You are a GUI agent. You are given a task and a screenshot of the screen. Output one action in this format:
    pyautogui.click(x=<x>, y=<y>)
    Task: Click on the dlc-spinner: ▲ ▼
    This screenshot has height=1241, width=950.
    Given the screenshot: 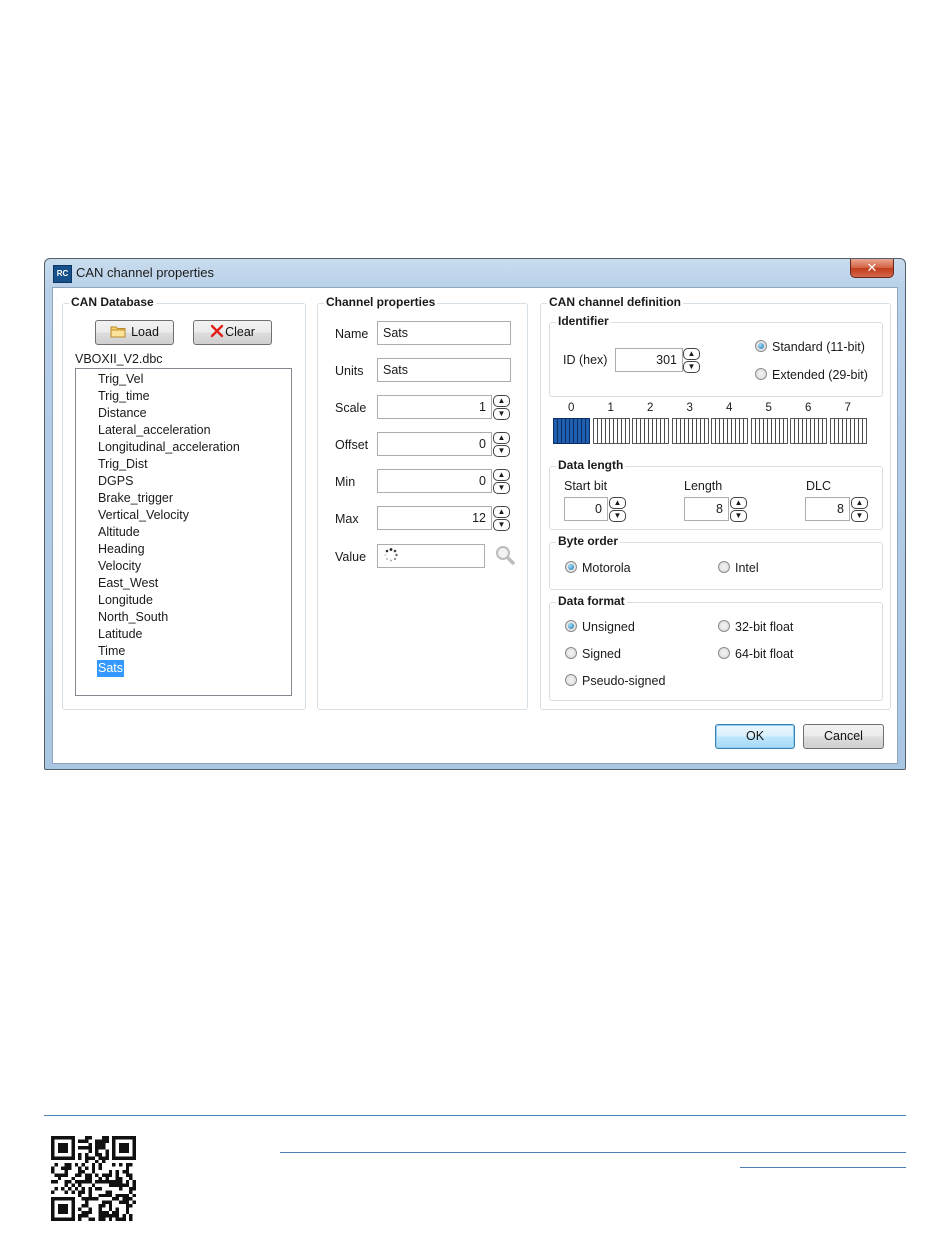 What is the action you would take?
    pyautogui.click(x=859, y=509)
    